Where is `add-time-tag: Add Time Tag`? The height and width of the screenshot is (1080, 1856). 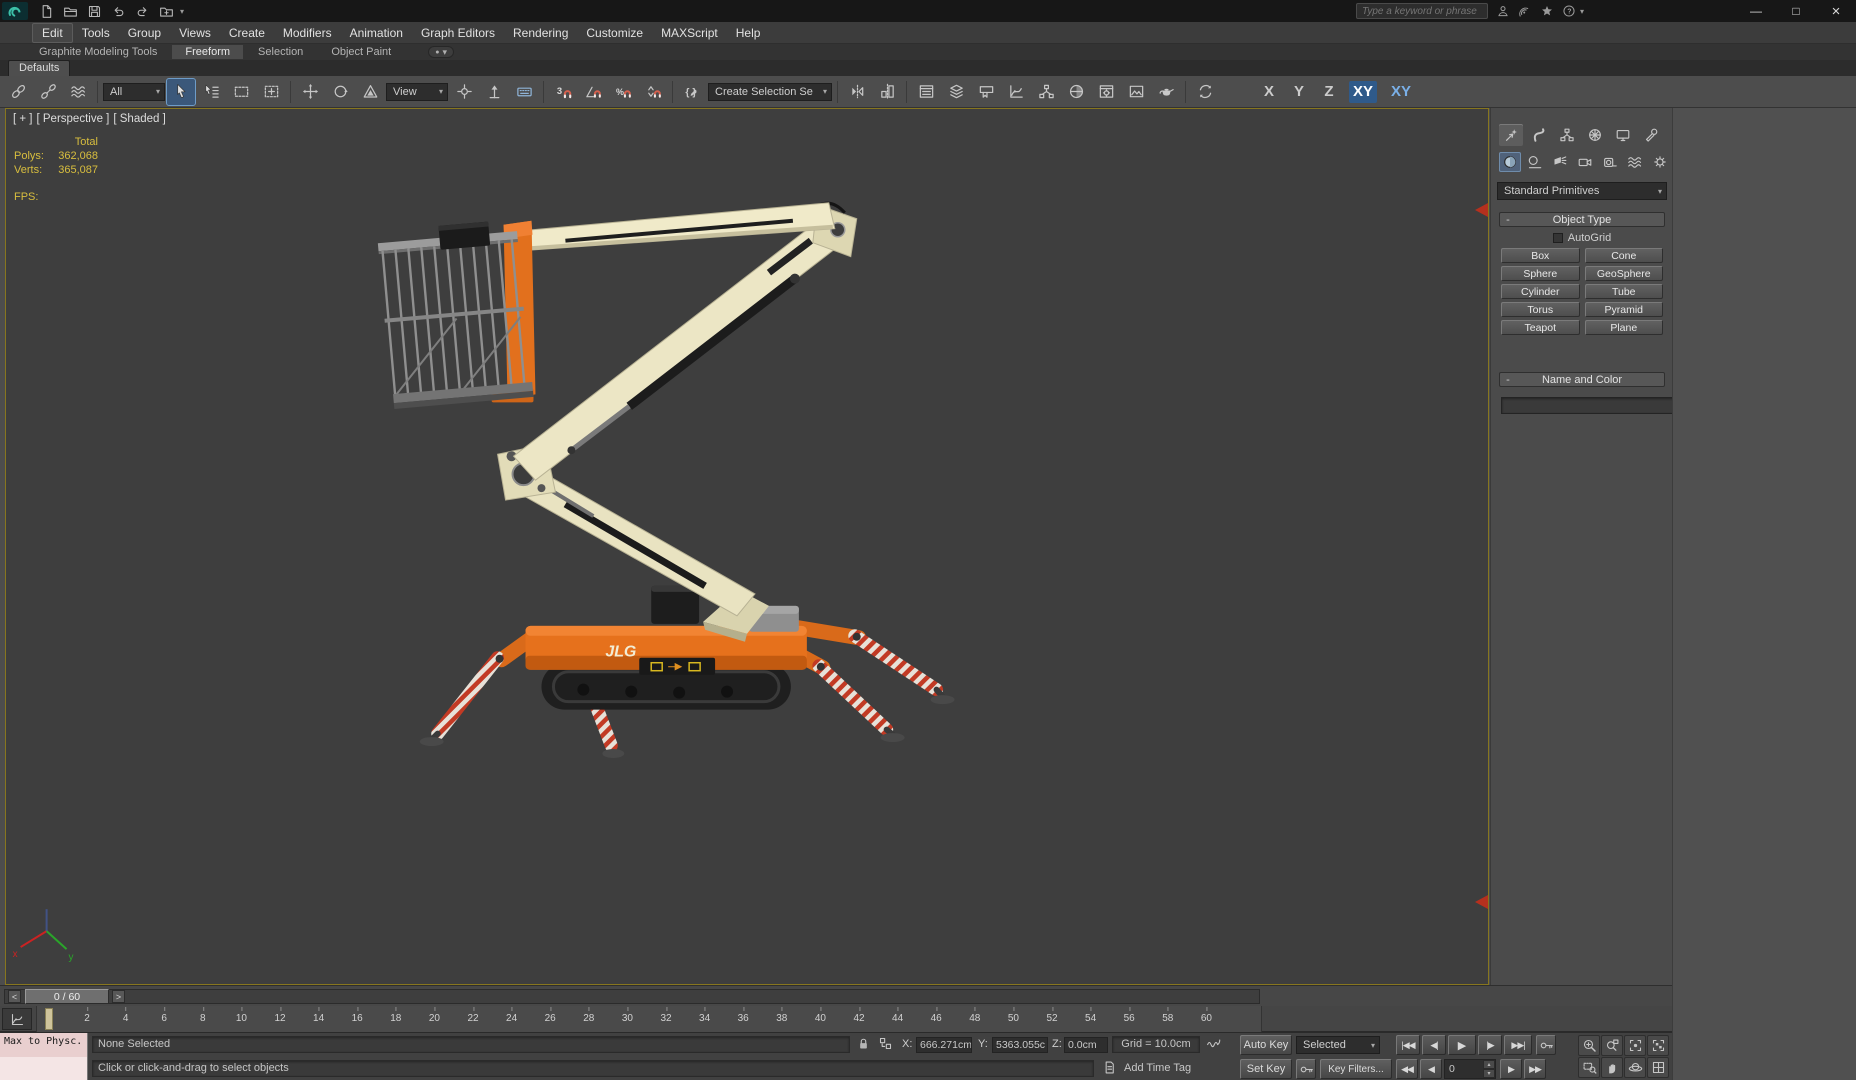
add-time-tag: Add Time Tag is located at coordinates (1157, 1068).